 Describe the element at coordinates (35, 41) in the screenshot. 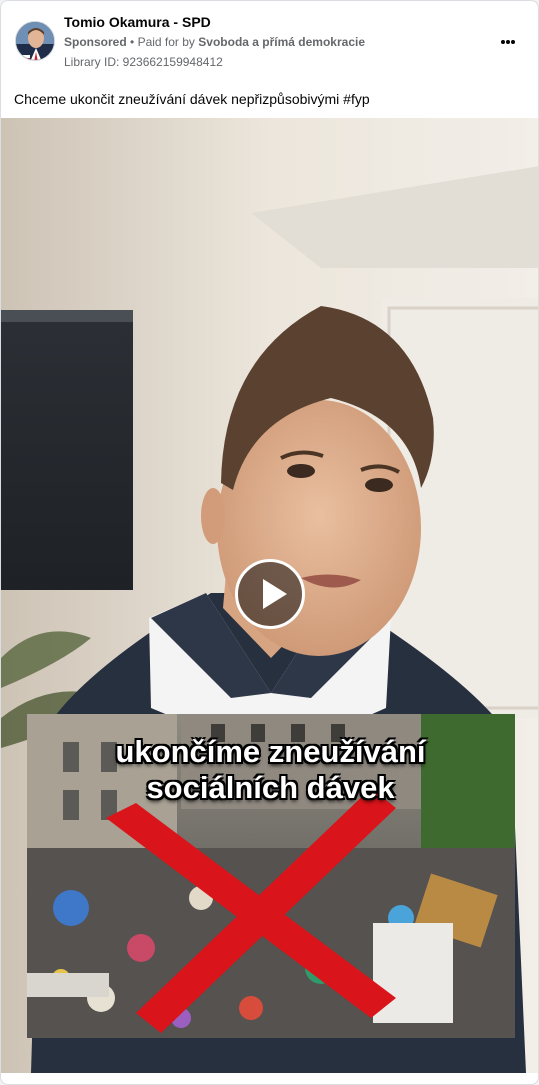

I see `page-avatar` at that location.